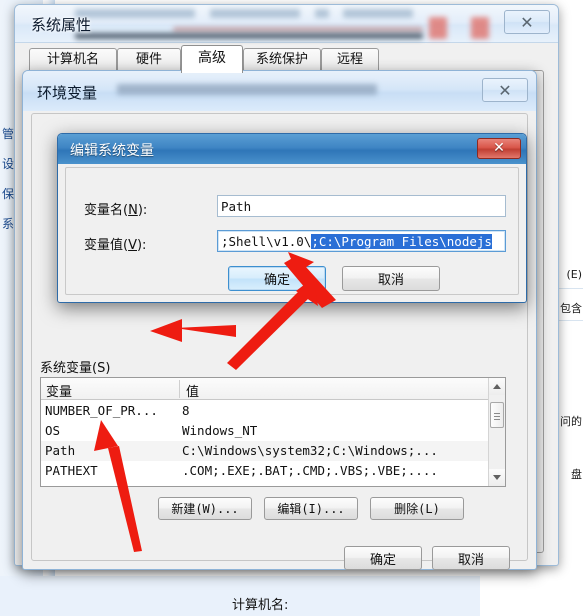  Describe the element at coordinates (471, 558) in the screenshot. I see `environment-cancel-button: 取消` at that location.